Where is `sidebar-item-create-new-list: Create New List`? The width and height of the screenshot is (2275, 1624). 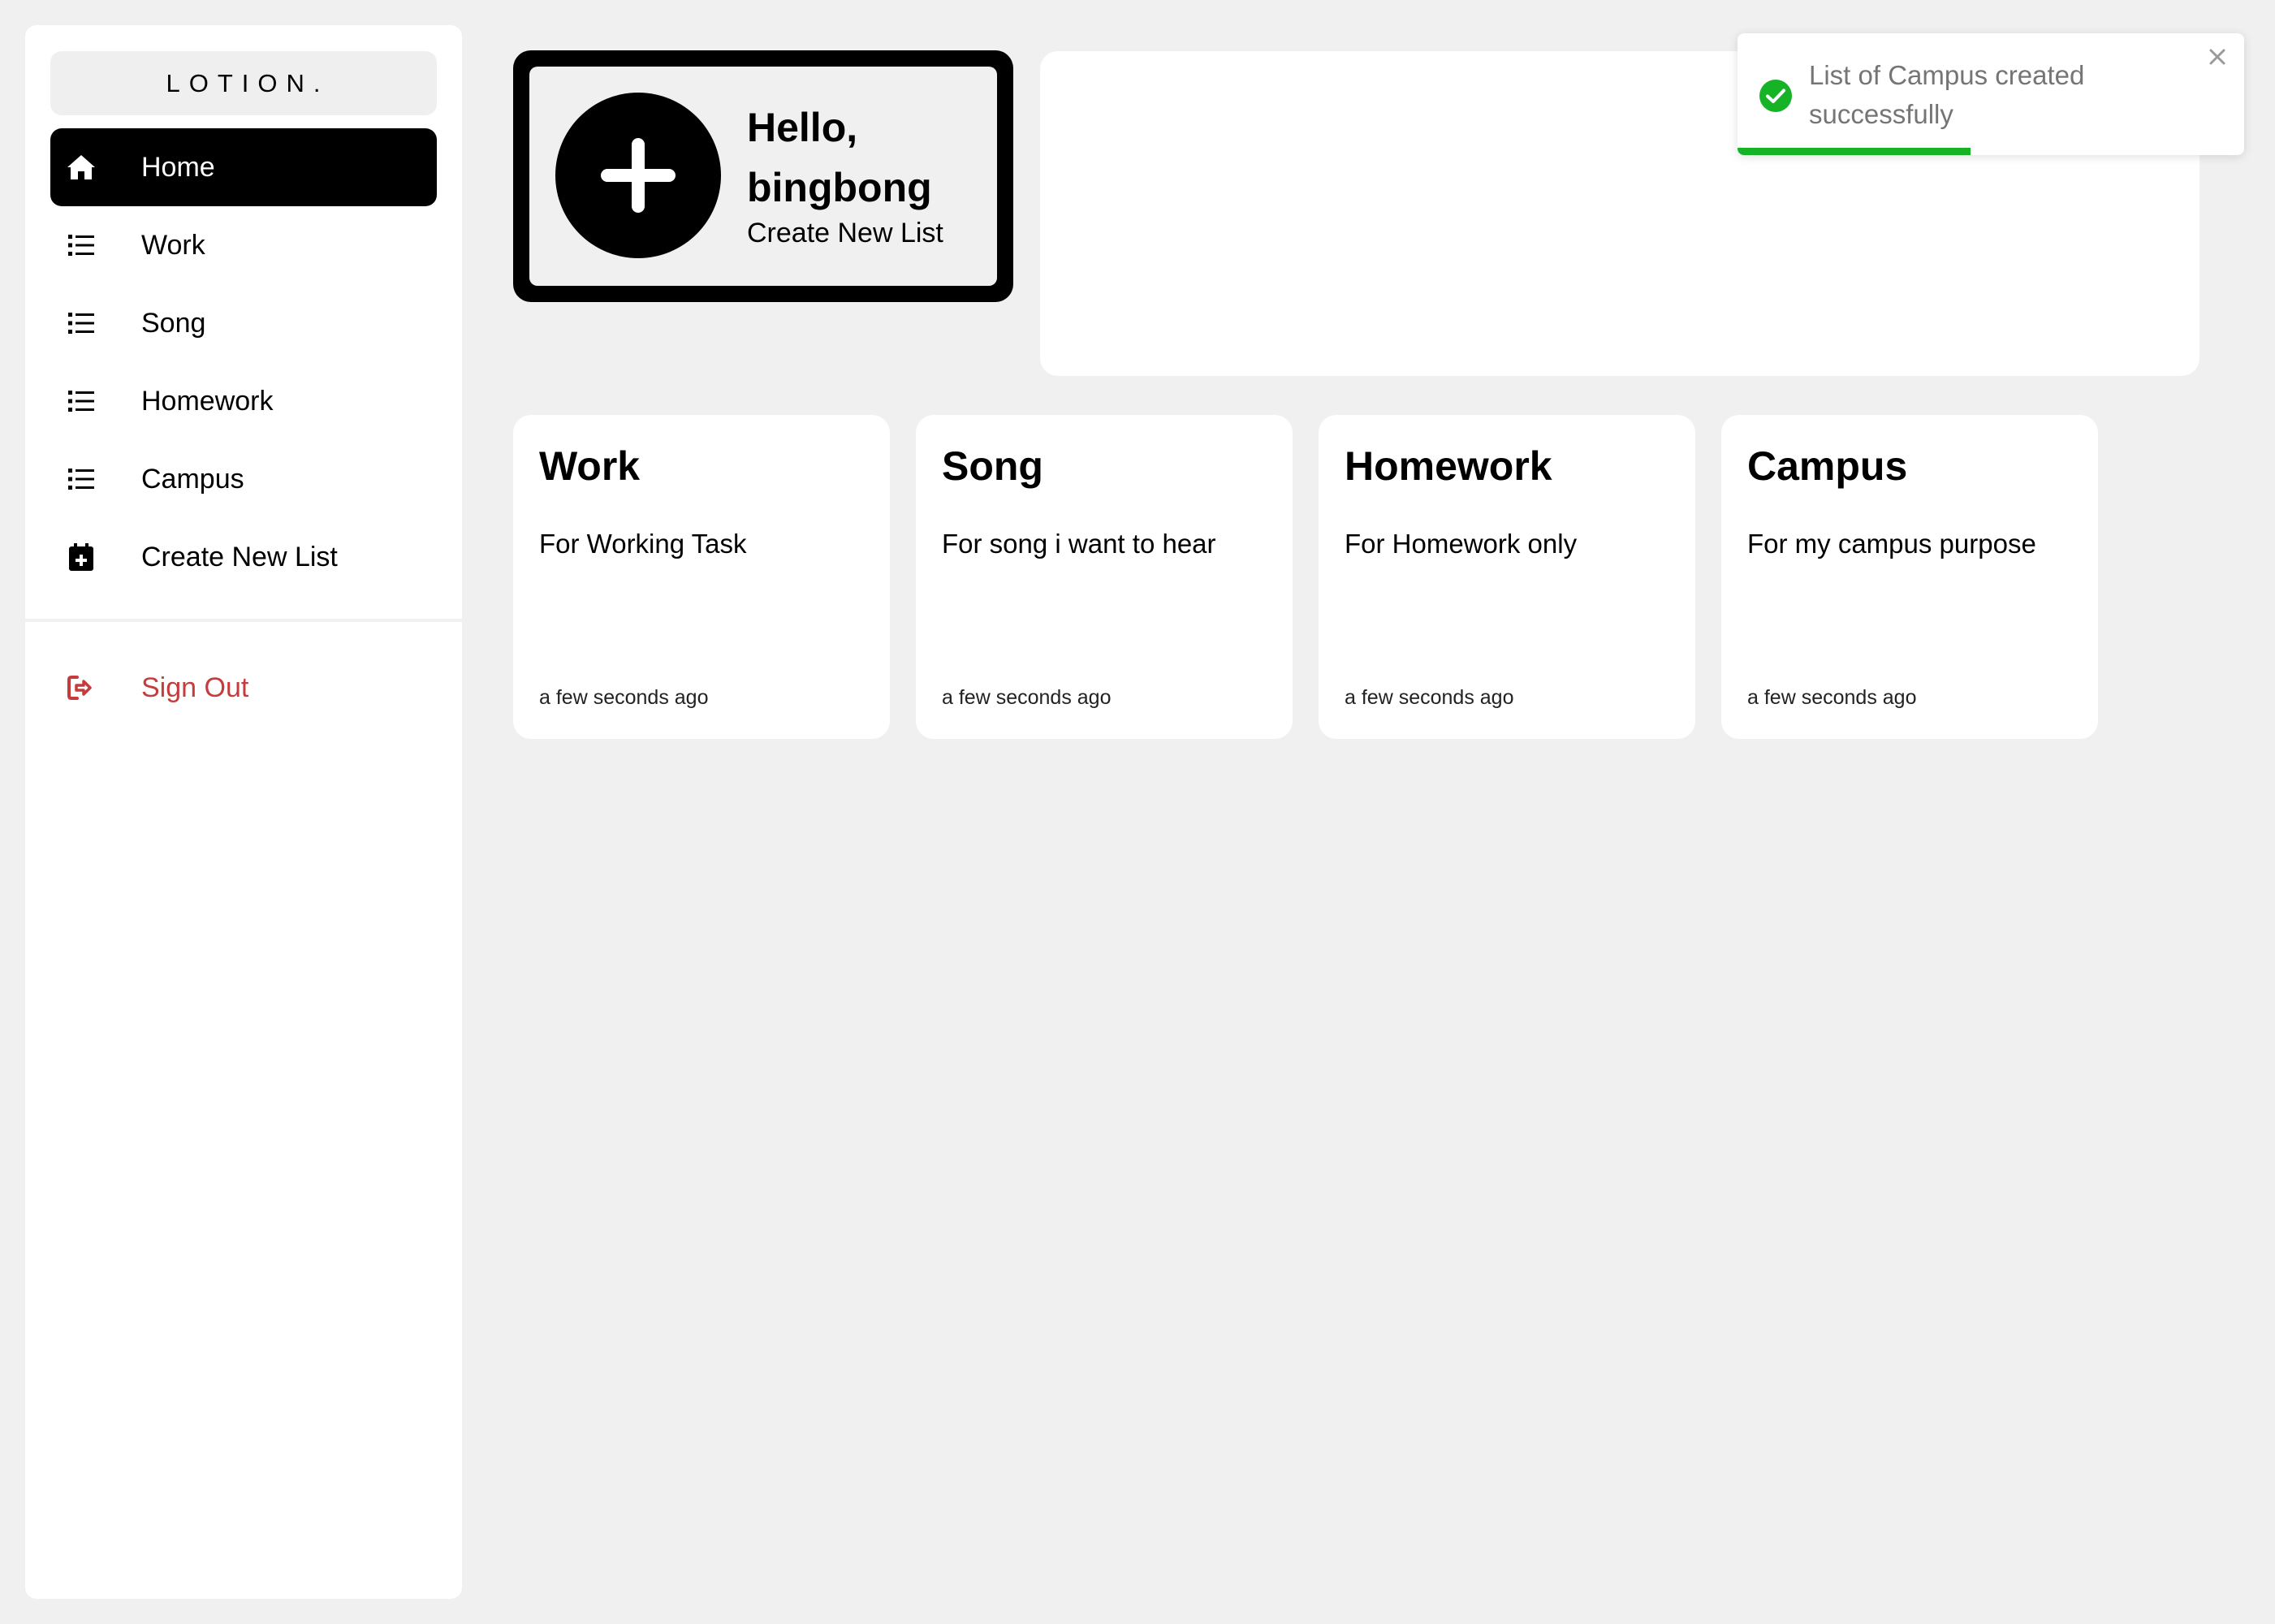
sidebar-item-create-new-list: Create New List is located at coordinates (243, 557).